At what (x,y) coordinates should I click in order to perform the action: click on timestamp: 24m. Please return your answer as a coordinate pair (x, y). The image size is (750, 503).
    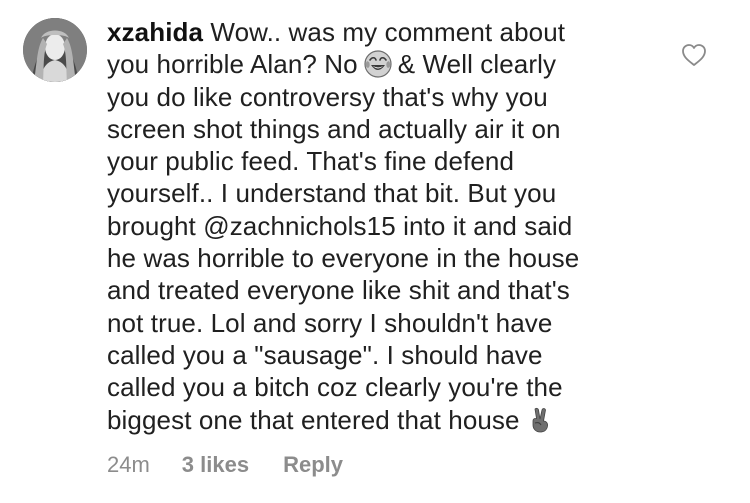
    Looking at the image, I should click on (128, 464).